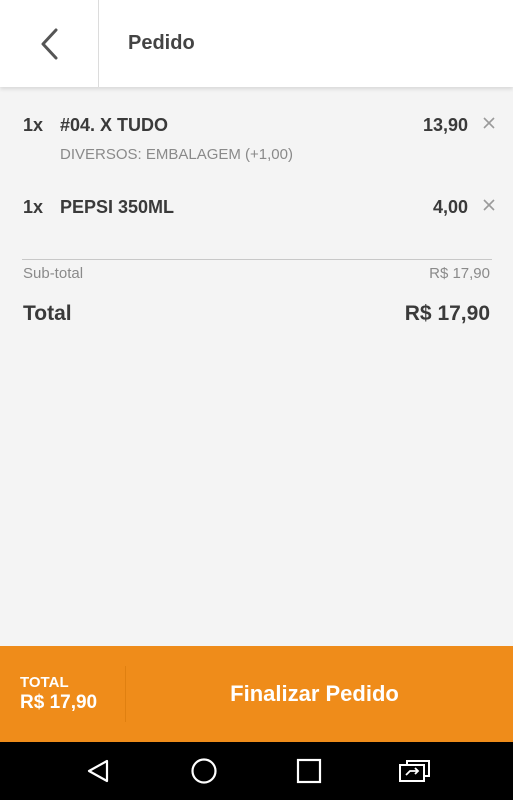 This screenshot has width=513, height=800. I want to click on nav-back-button, so click(98, 771).